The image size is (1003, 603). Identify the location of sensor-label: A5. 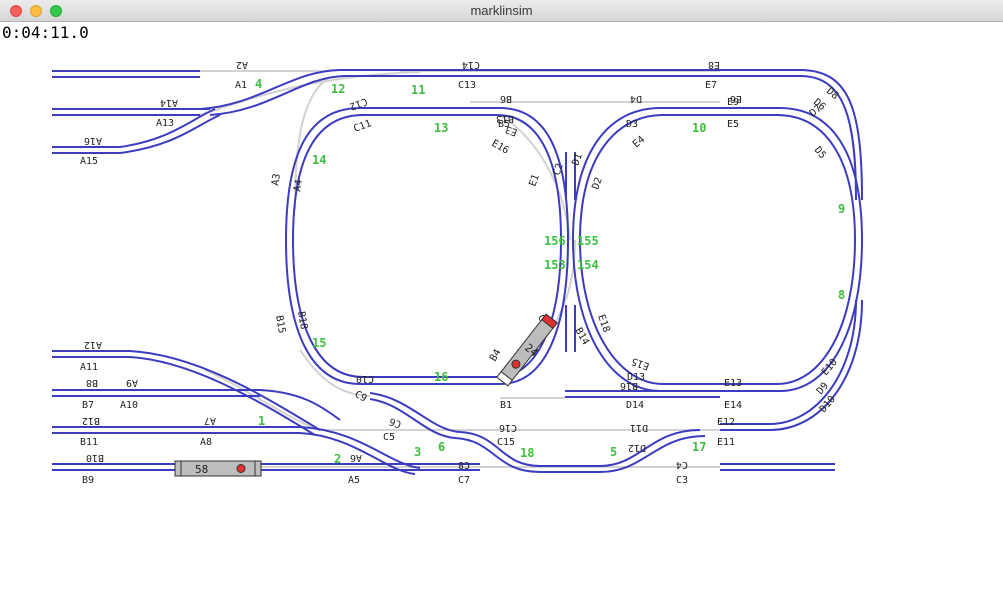
(354, 480).